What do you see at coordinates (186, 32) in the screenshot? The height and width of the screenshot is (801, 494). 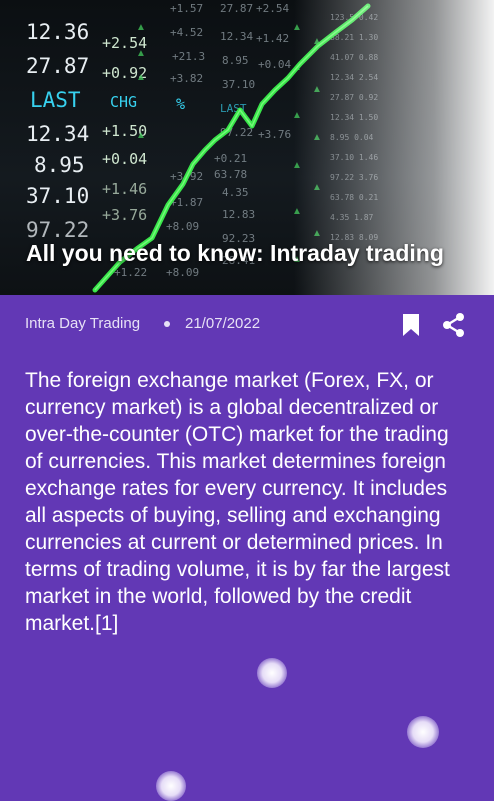 I see `svg-text: +4.52` at bounding box center [186, 32].